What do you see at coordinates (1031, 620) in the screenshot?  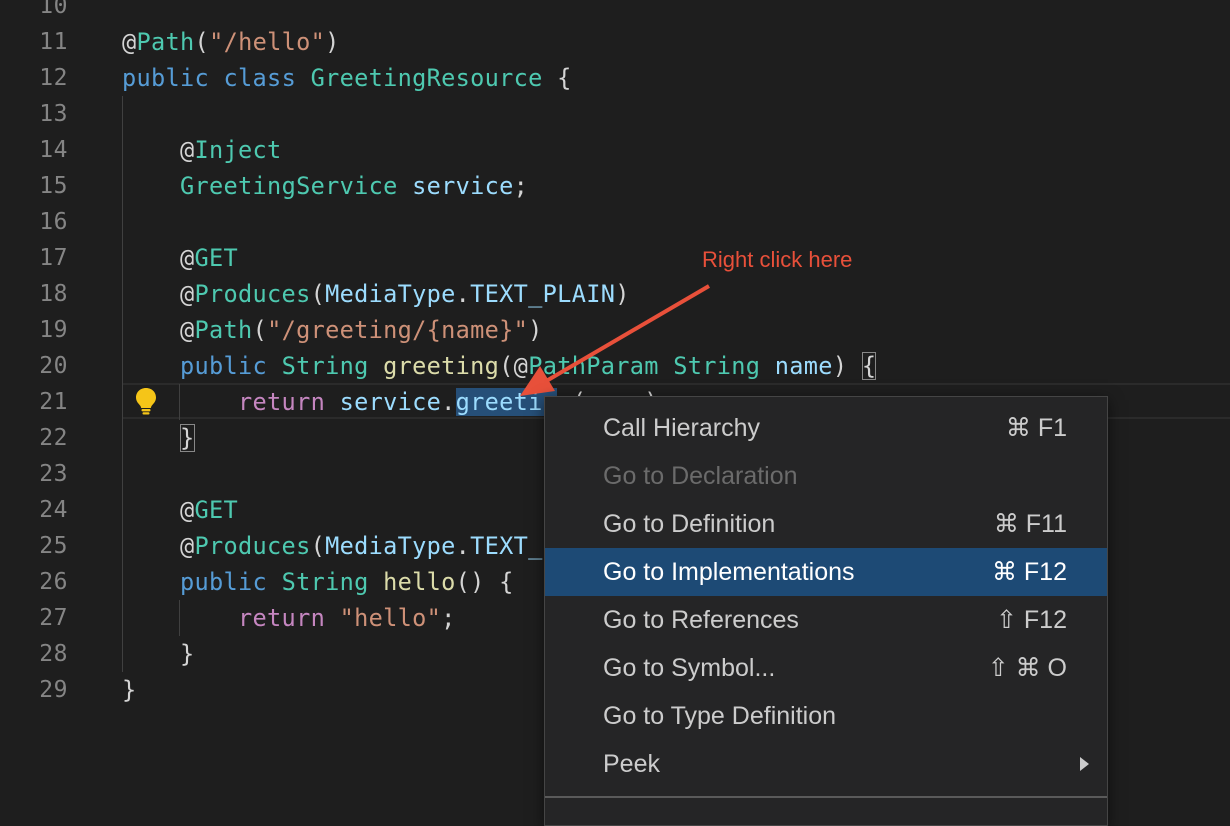 I see `menu-item-shortcut: ⇧ F12` at bounding box center [1031, 620].